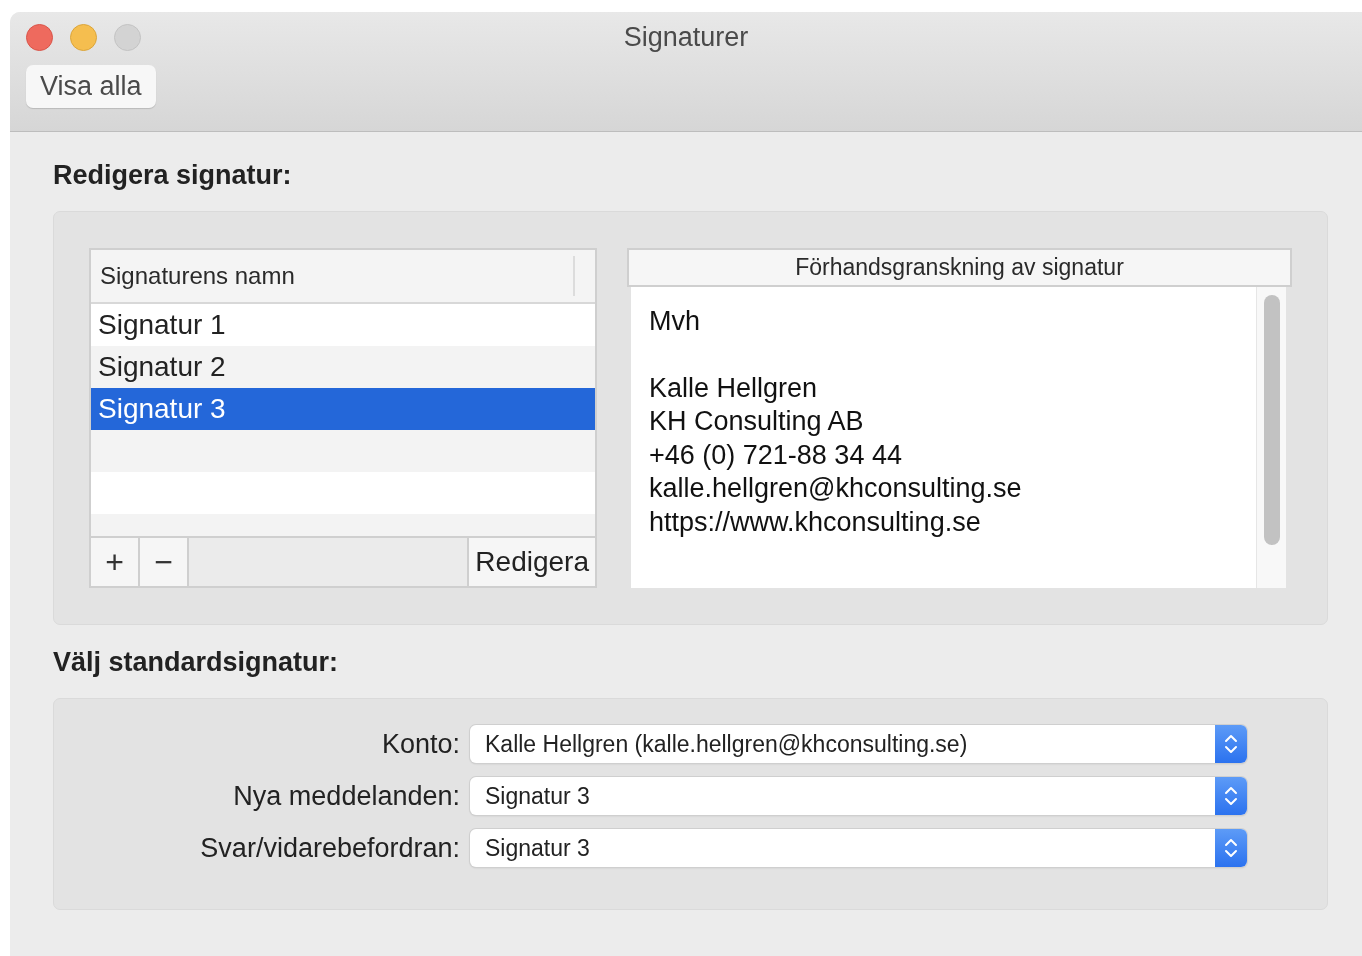  I want to click on close-button, so click(39, 37).